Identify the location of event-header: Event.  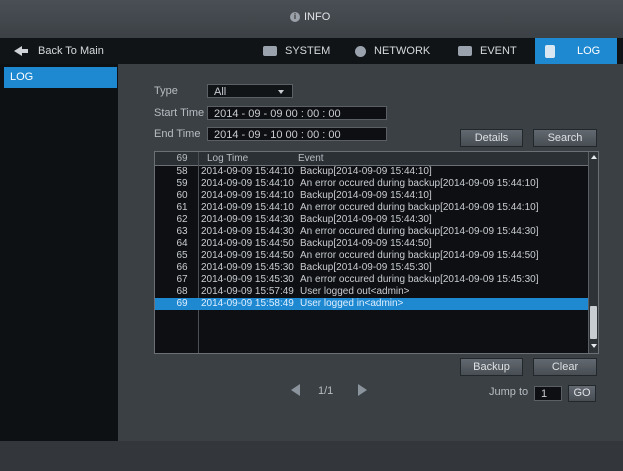
(311, 158).